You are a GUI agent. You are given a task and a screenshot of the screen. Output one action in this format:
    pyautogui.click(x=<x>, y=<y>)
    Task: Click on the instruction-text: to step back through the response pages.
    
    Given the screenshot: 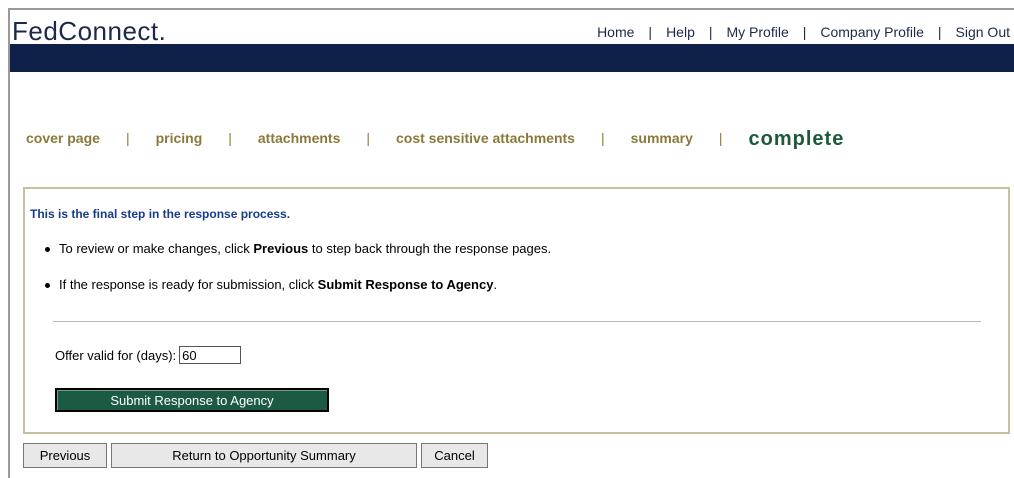 What is the action you would take?
    pyautogui.click(x=430, y=248)
    